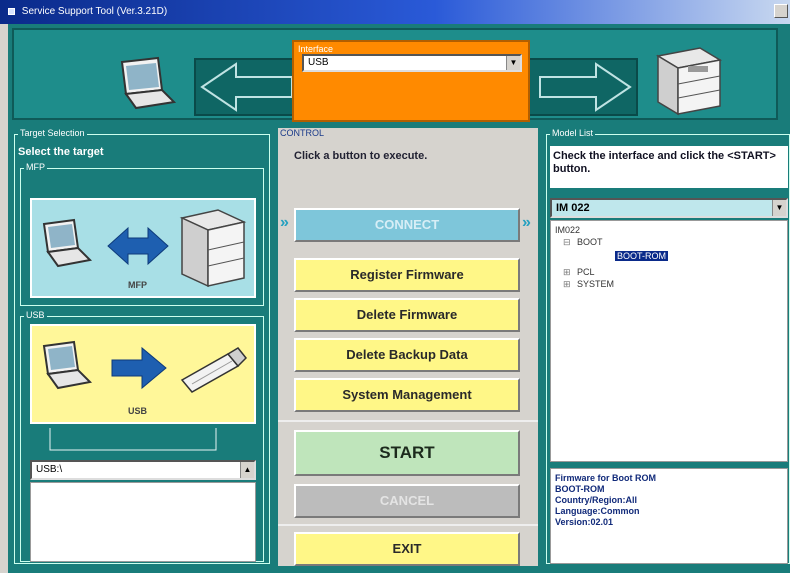 The image size is (790, 573). What do you see at coordinates (781, 11) in the screenshot?
I see `close-button` at bounding box center [781, 11].